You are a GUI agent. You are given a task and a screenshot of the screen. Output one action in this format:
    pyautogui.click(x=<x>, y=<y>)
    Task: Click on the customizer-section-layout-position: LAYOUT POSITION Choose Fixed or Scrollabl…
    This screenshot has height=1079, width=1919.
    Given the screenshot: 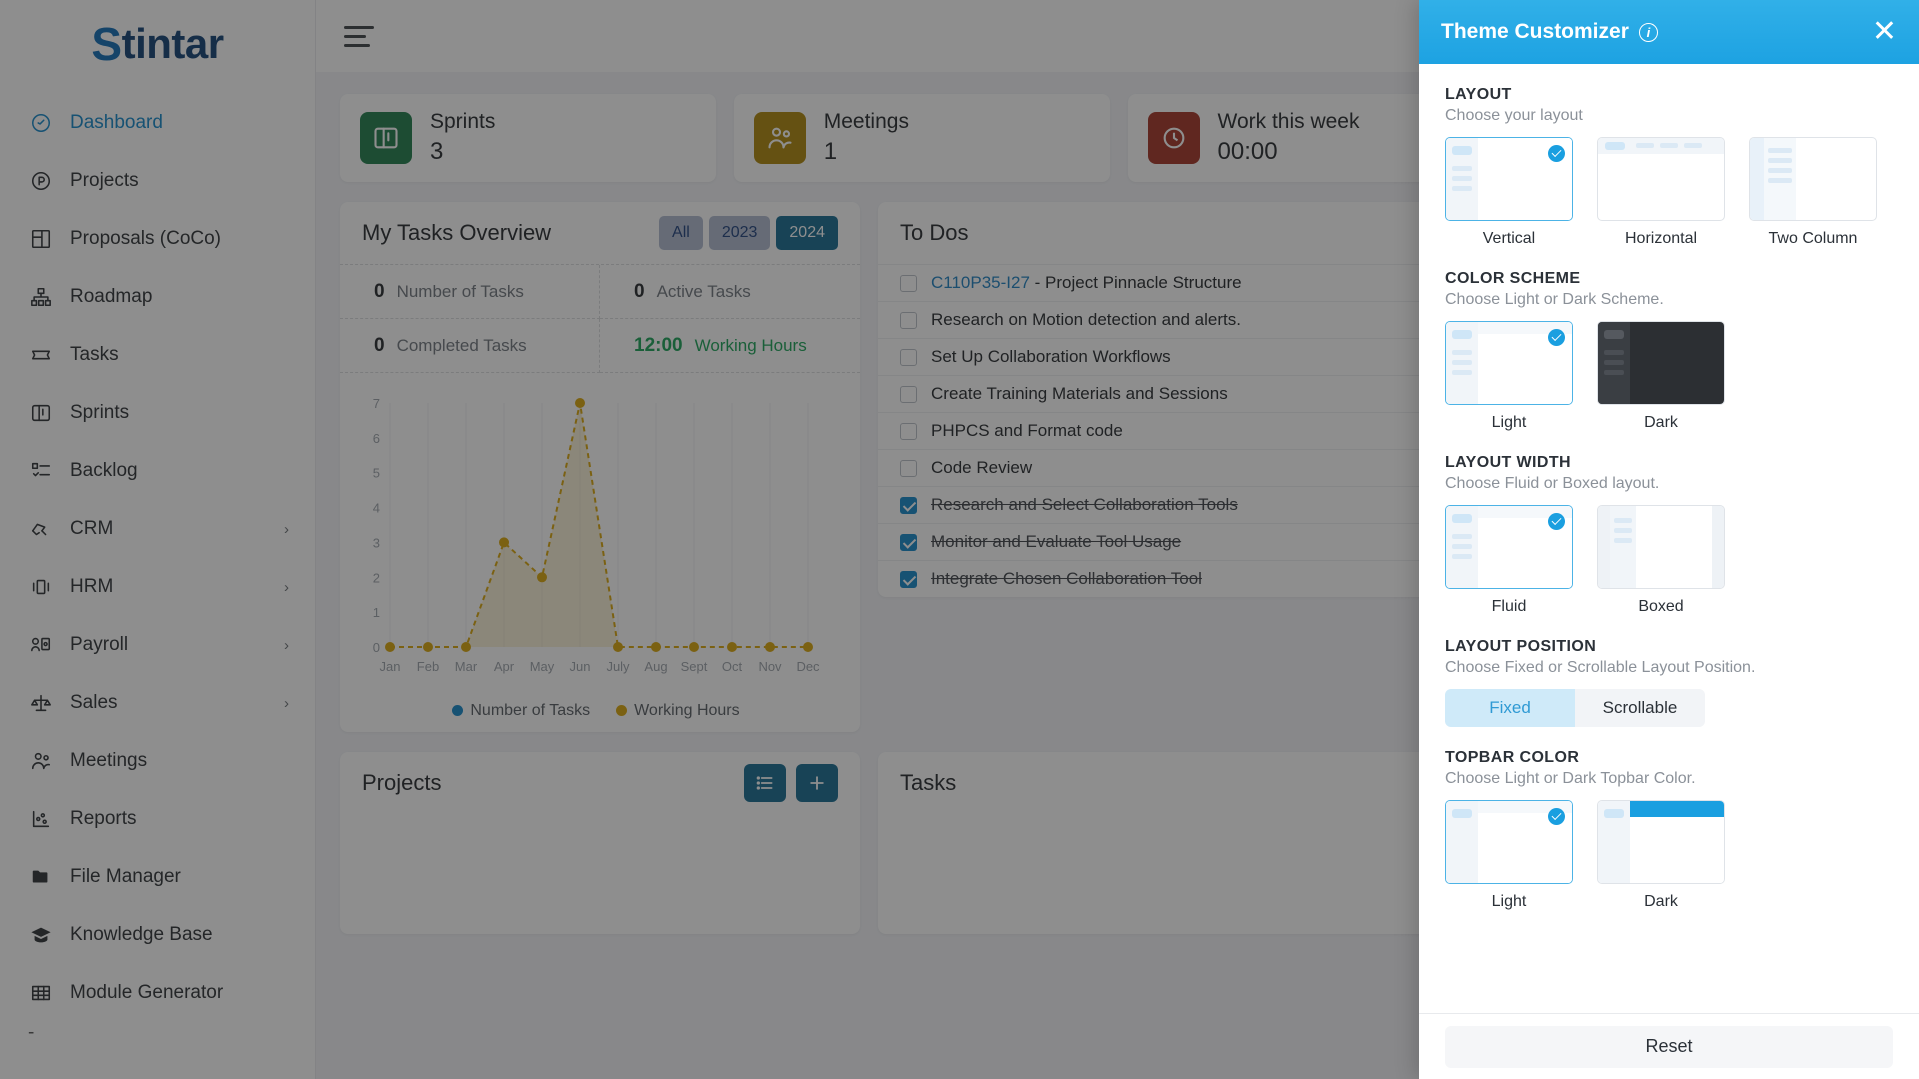 What is the action you would take?
    pyautogui.click(x=1669, y=682)
    